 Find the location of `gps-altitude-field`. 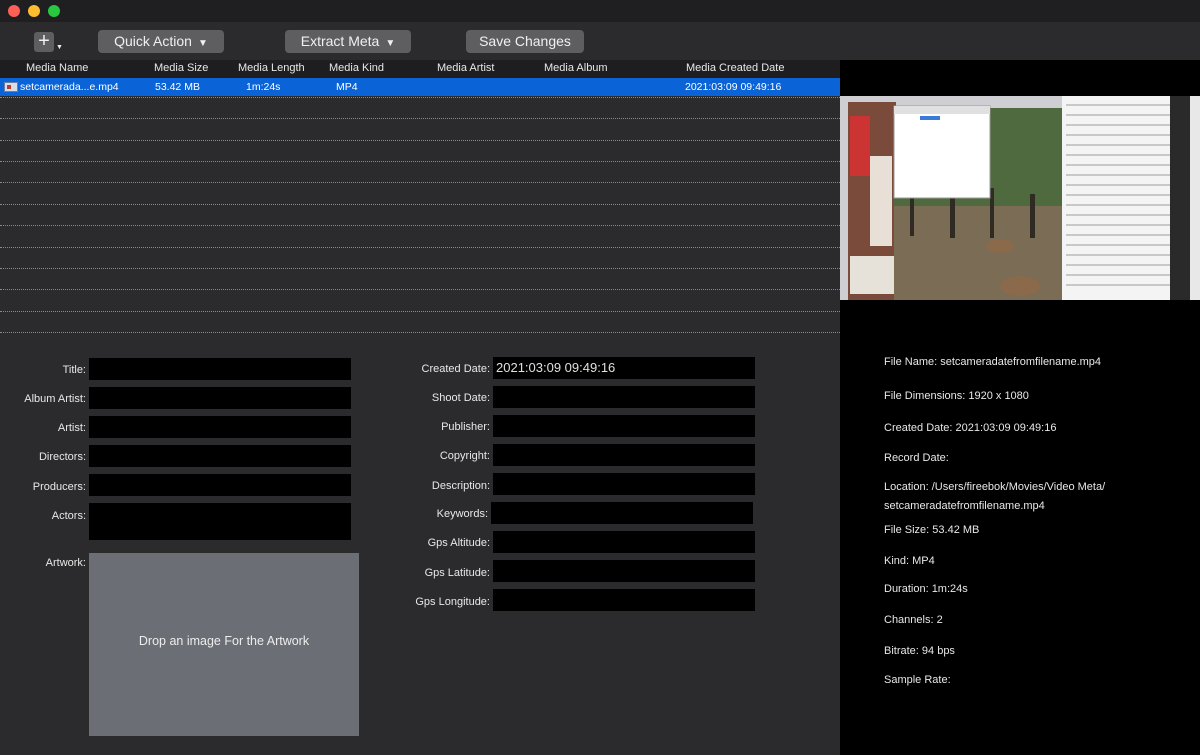

gps-altitude-field is located at coordinates (624, 542).